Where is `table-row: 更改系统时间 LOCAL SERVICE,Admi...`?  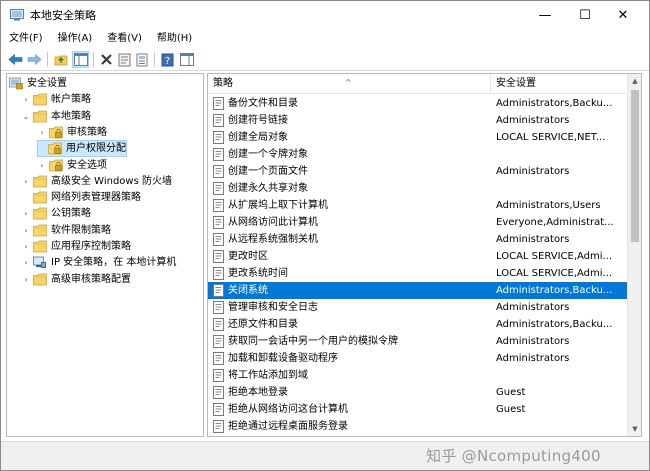
table-row: 更改系统时间 LOCAL SERVICE,Admi... is located at coordinates (417, 273).